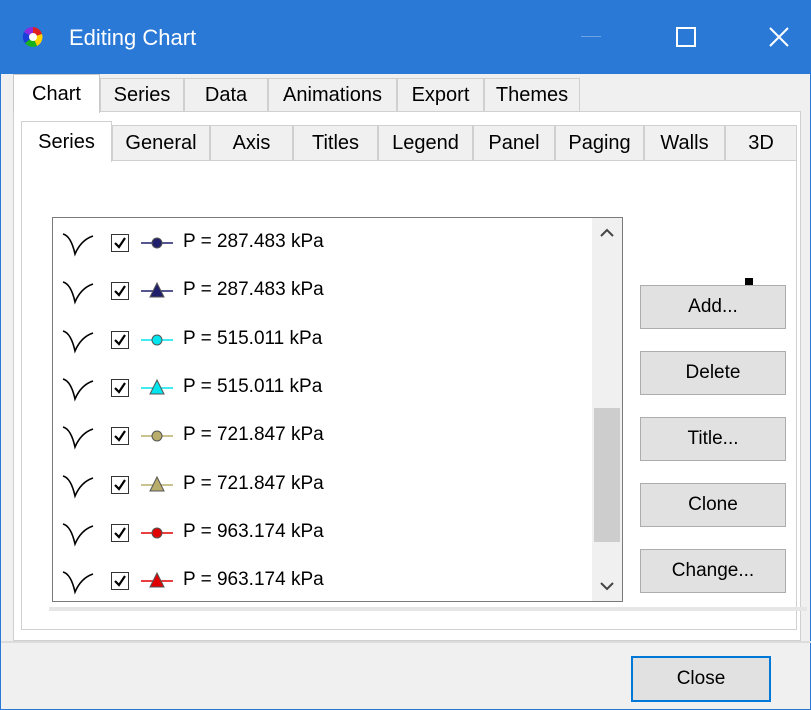  What do you see at coordinates (607, 475) in the screenshot?
I see `scrollbar-thumb` at bounding box center [607, 475].